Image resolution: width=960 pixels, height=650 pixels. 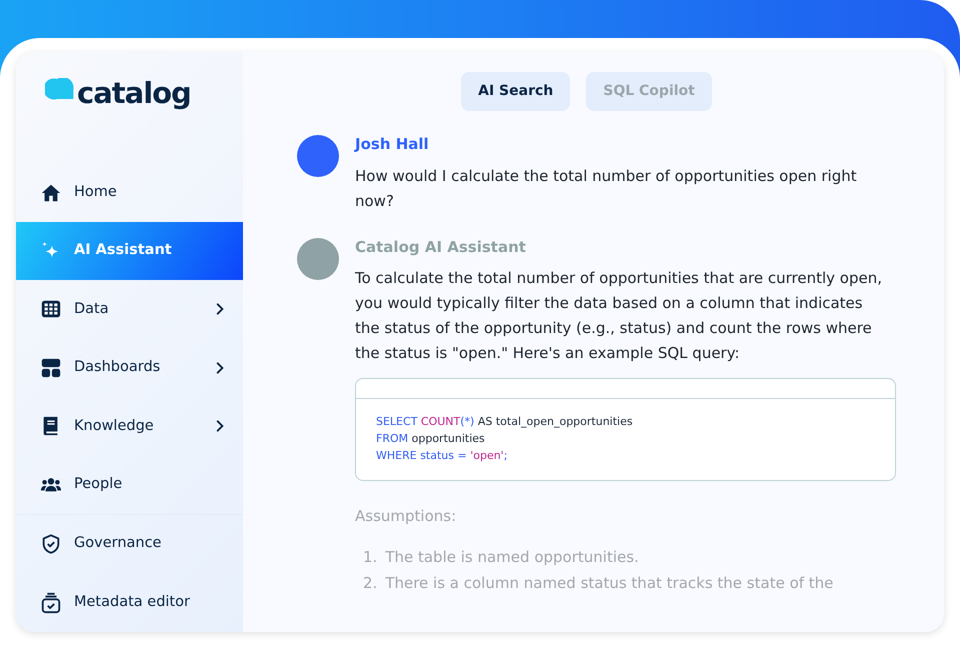 I want to click on sidebar-item: Dashboards, so click(x=129, y=368).